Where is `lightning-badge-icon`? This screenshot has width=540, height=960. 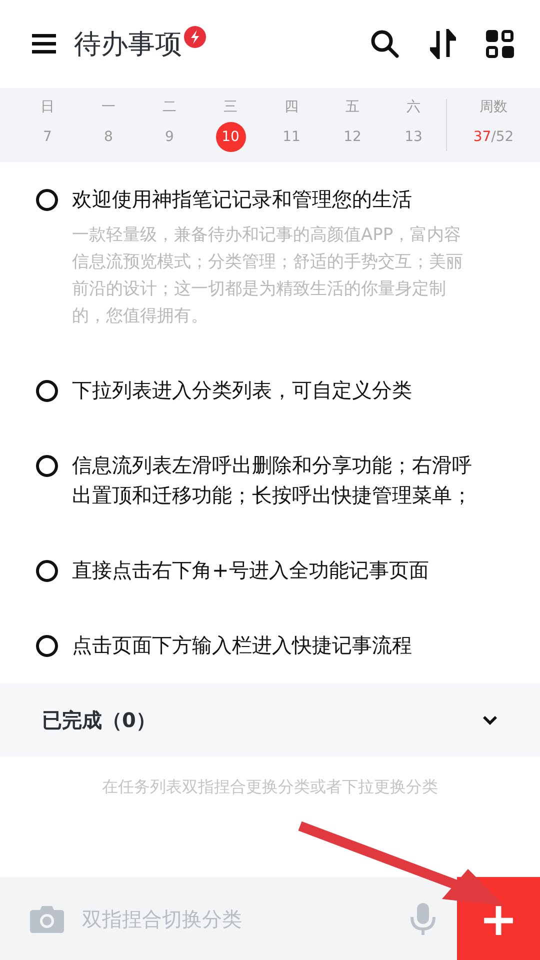
lightning-badge-icon is located at coordinates (195, 37).